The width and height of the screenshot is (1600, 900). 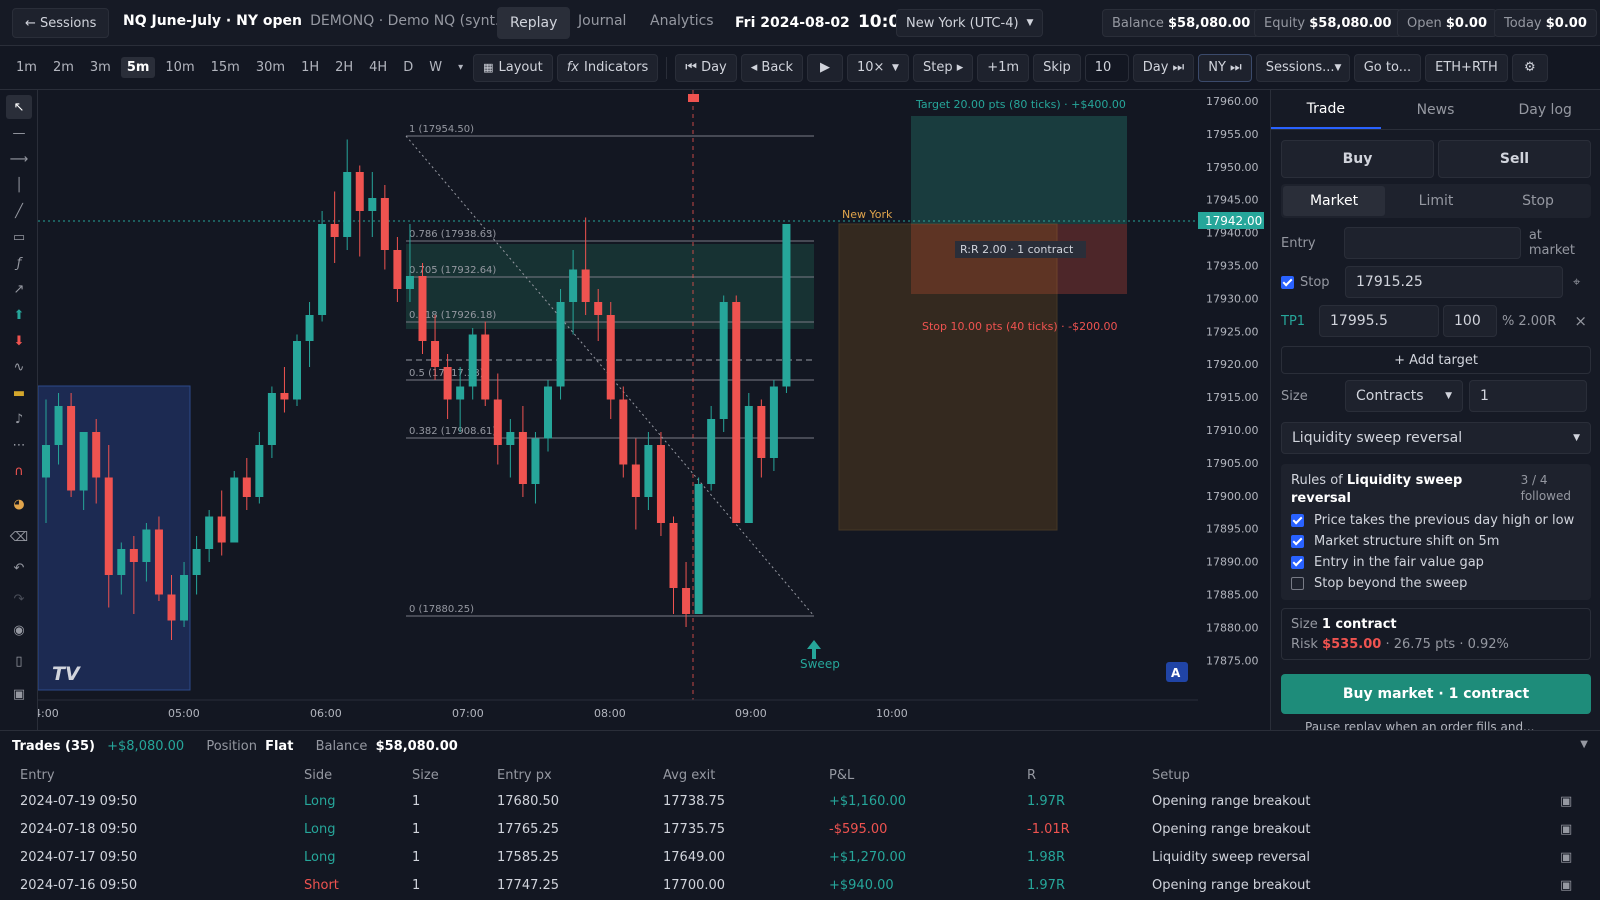 I want to click on eraser-icon: ⌫, so click(x=19, y=537).